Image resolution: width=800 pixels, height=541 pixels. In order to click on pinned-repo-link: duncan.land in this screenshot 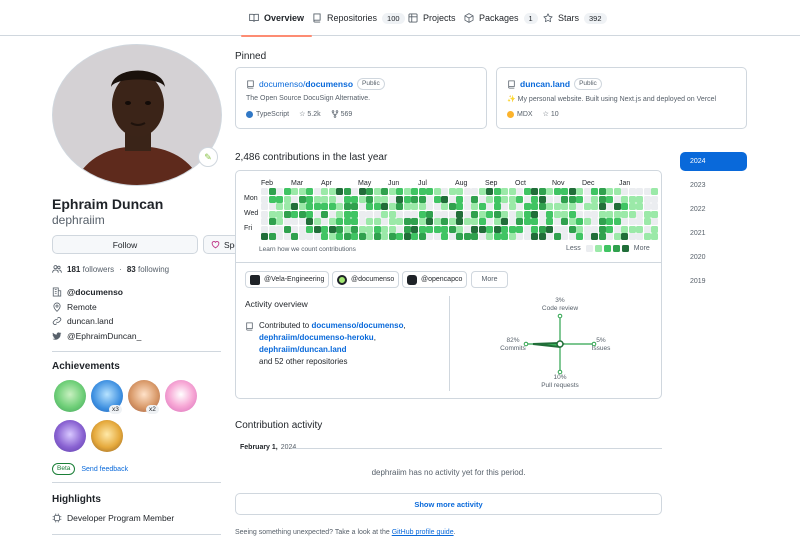, I will do `click(545, 84)`.